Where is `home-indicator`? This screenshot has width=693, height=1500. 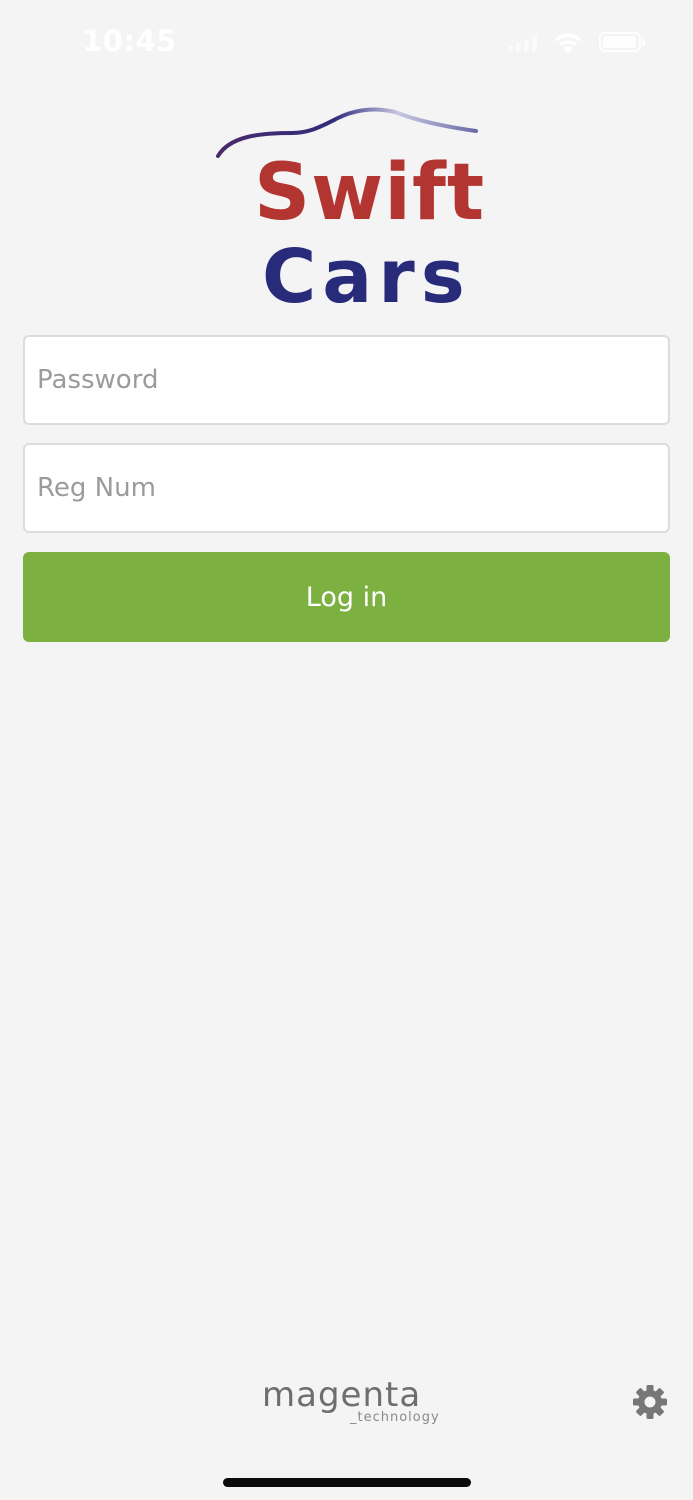 home-indicator is located at coordinates (347, 1482).